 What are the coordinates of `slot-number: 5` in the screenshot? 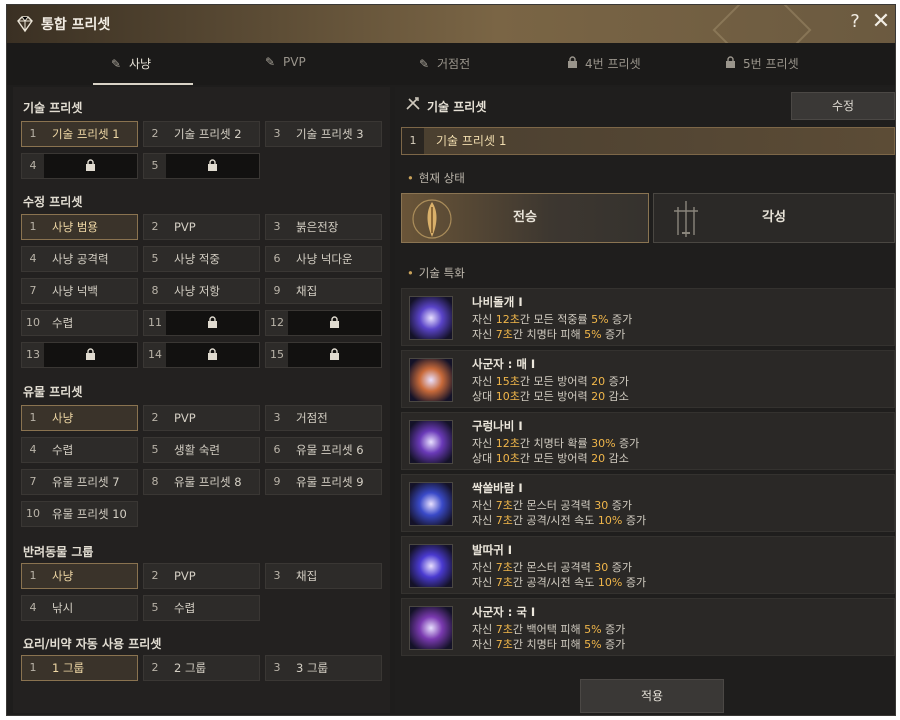 It's located at (155, 449).